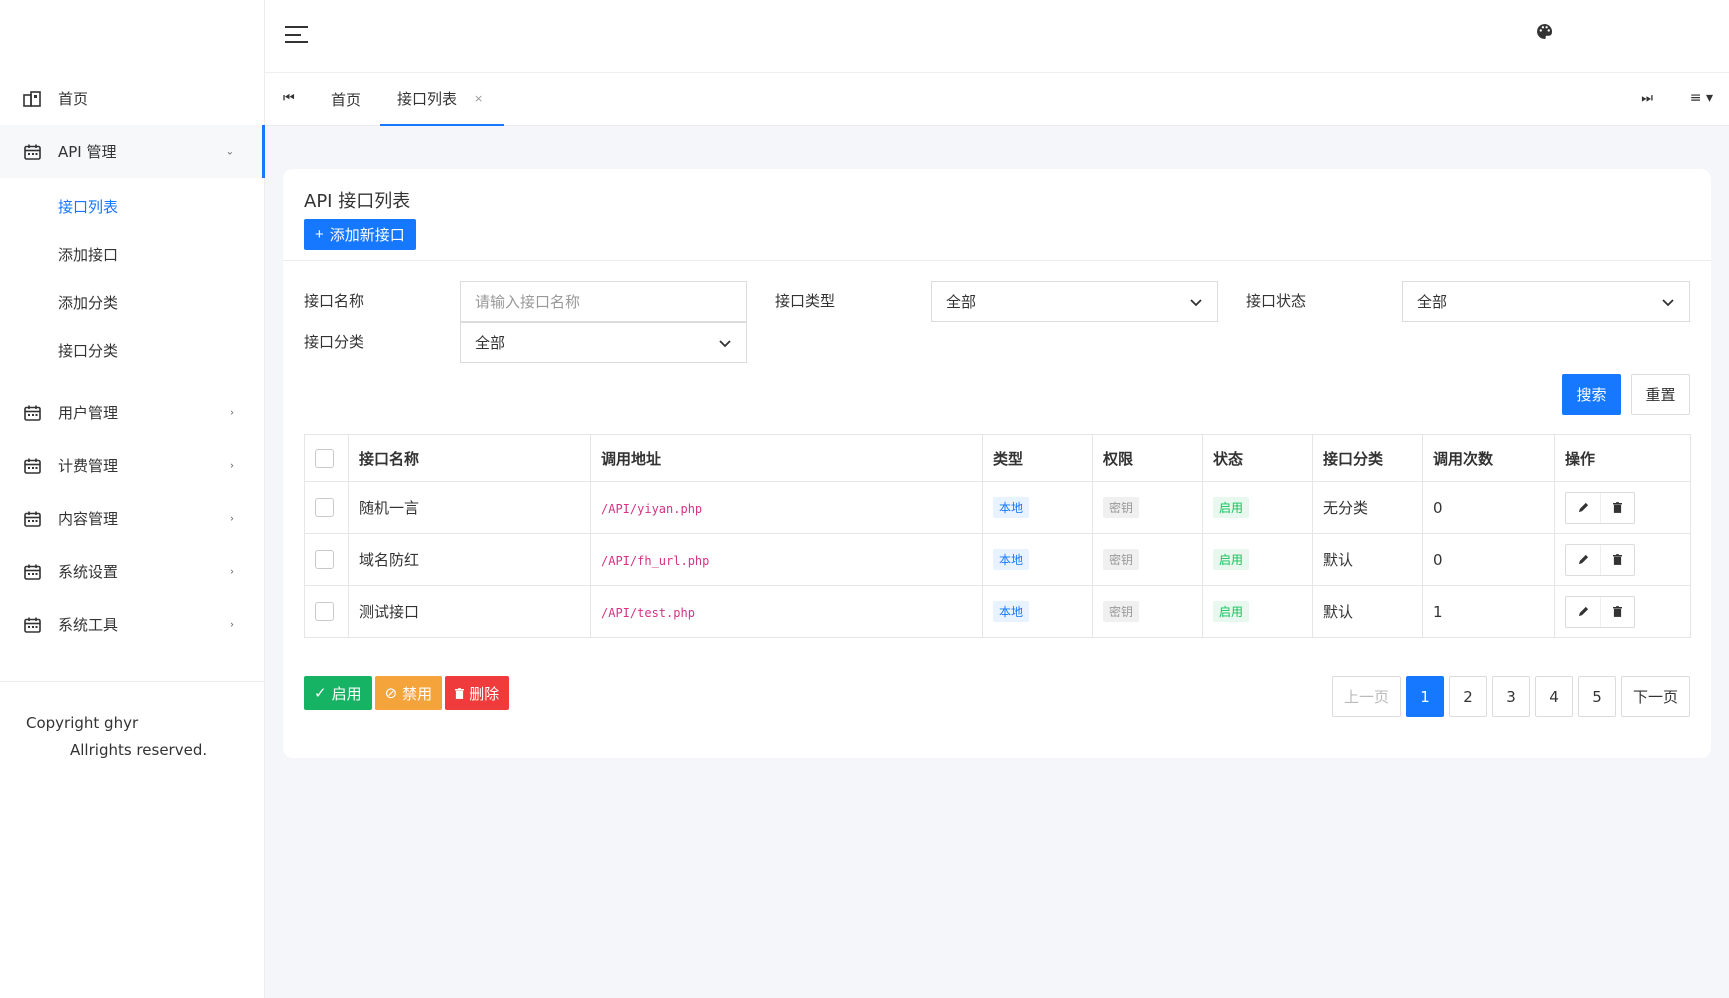 This screenshot has height=998, width=1729. I want to click on copyright-text: Copyright ghyr, so click(82, 723).